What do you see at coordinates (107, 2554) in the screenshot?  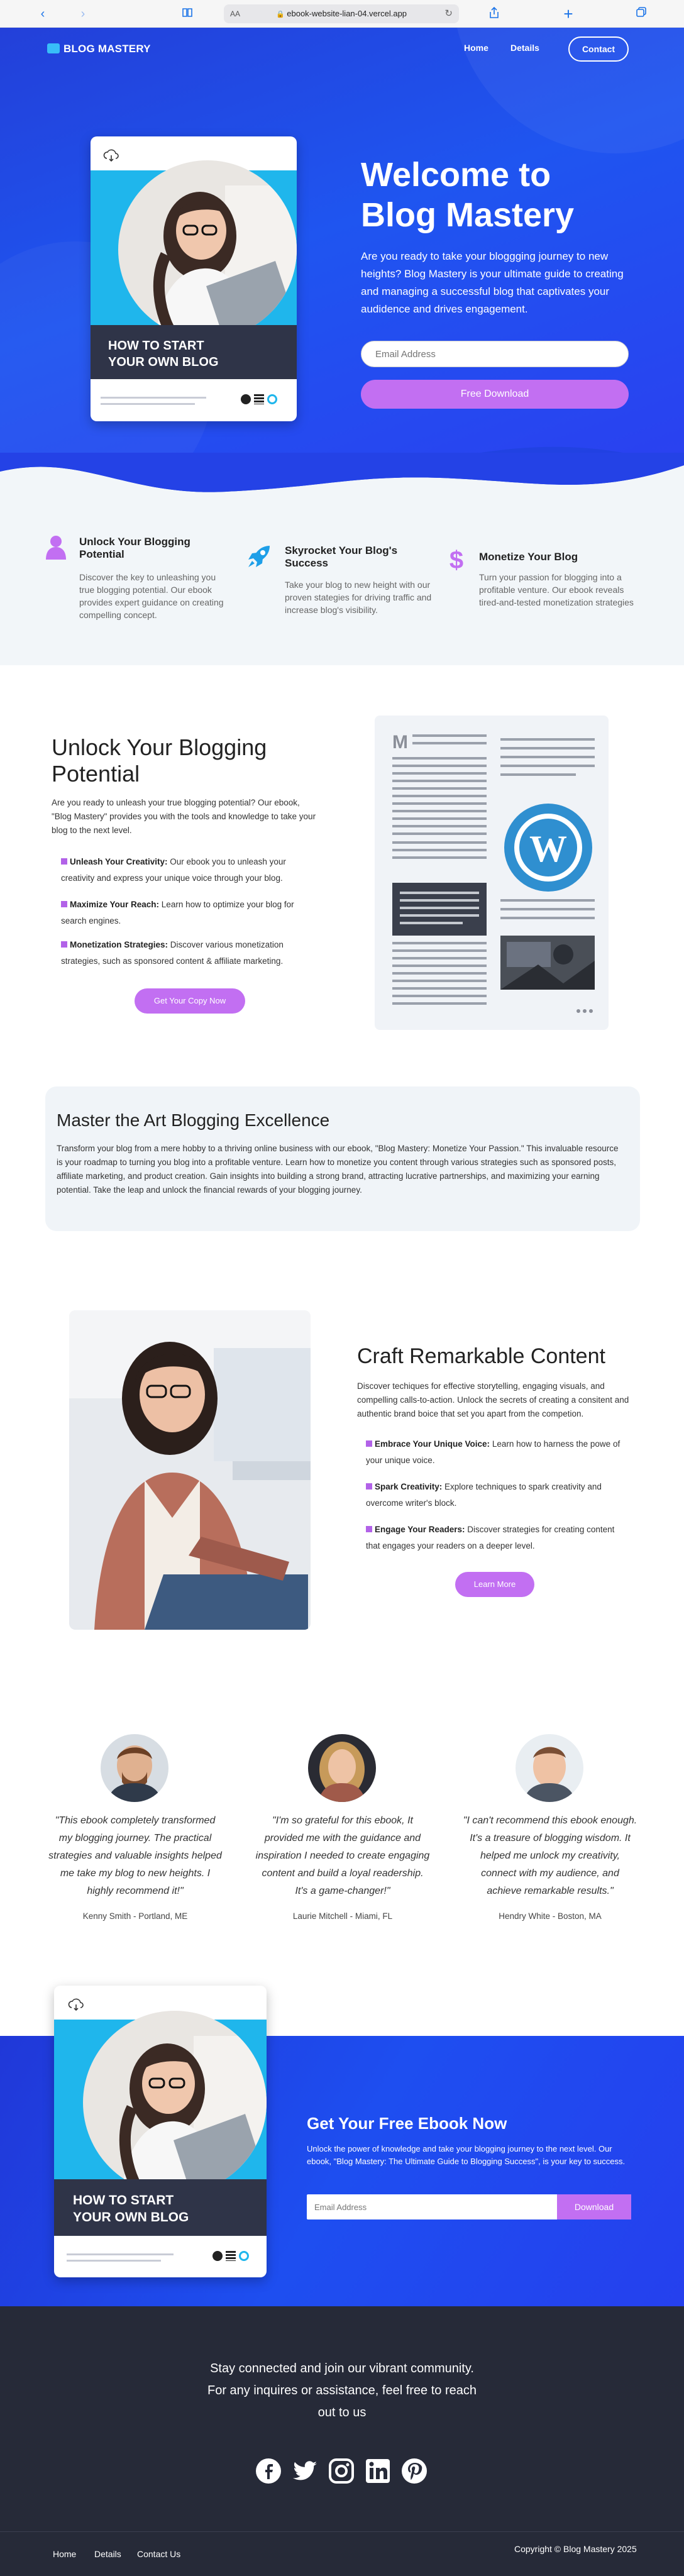 I see `footer-link-details: Details` at bounding box center [107, 2554].